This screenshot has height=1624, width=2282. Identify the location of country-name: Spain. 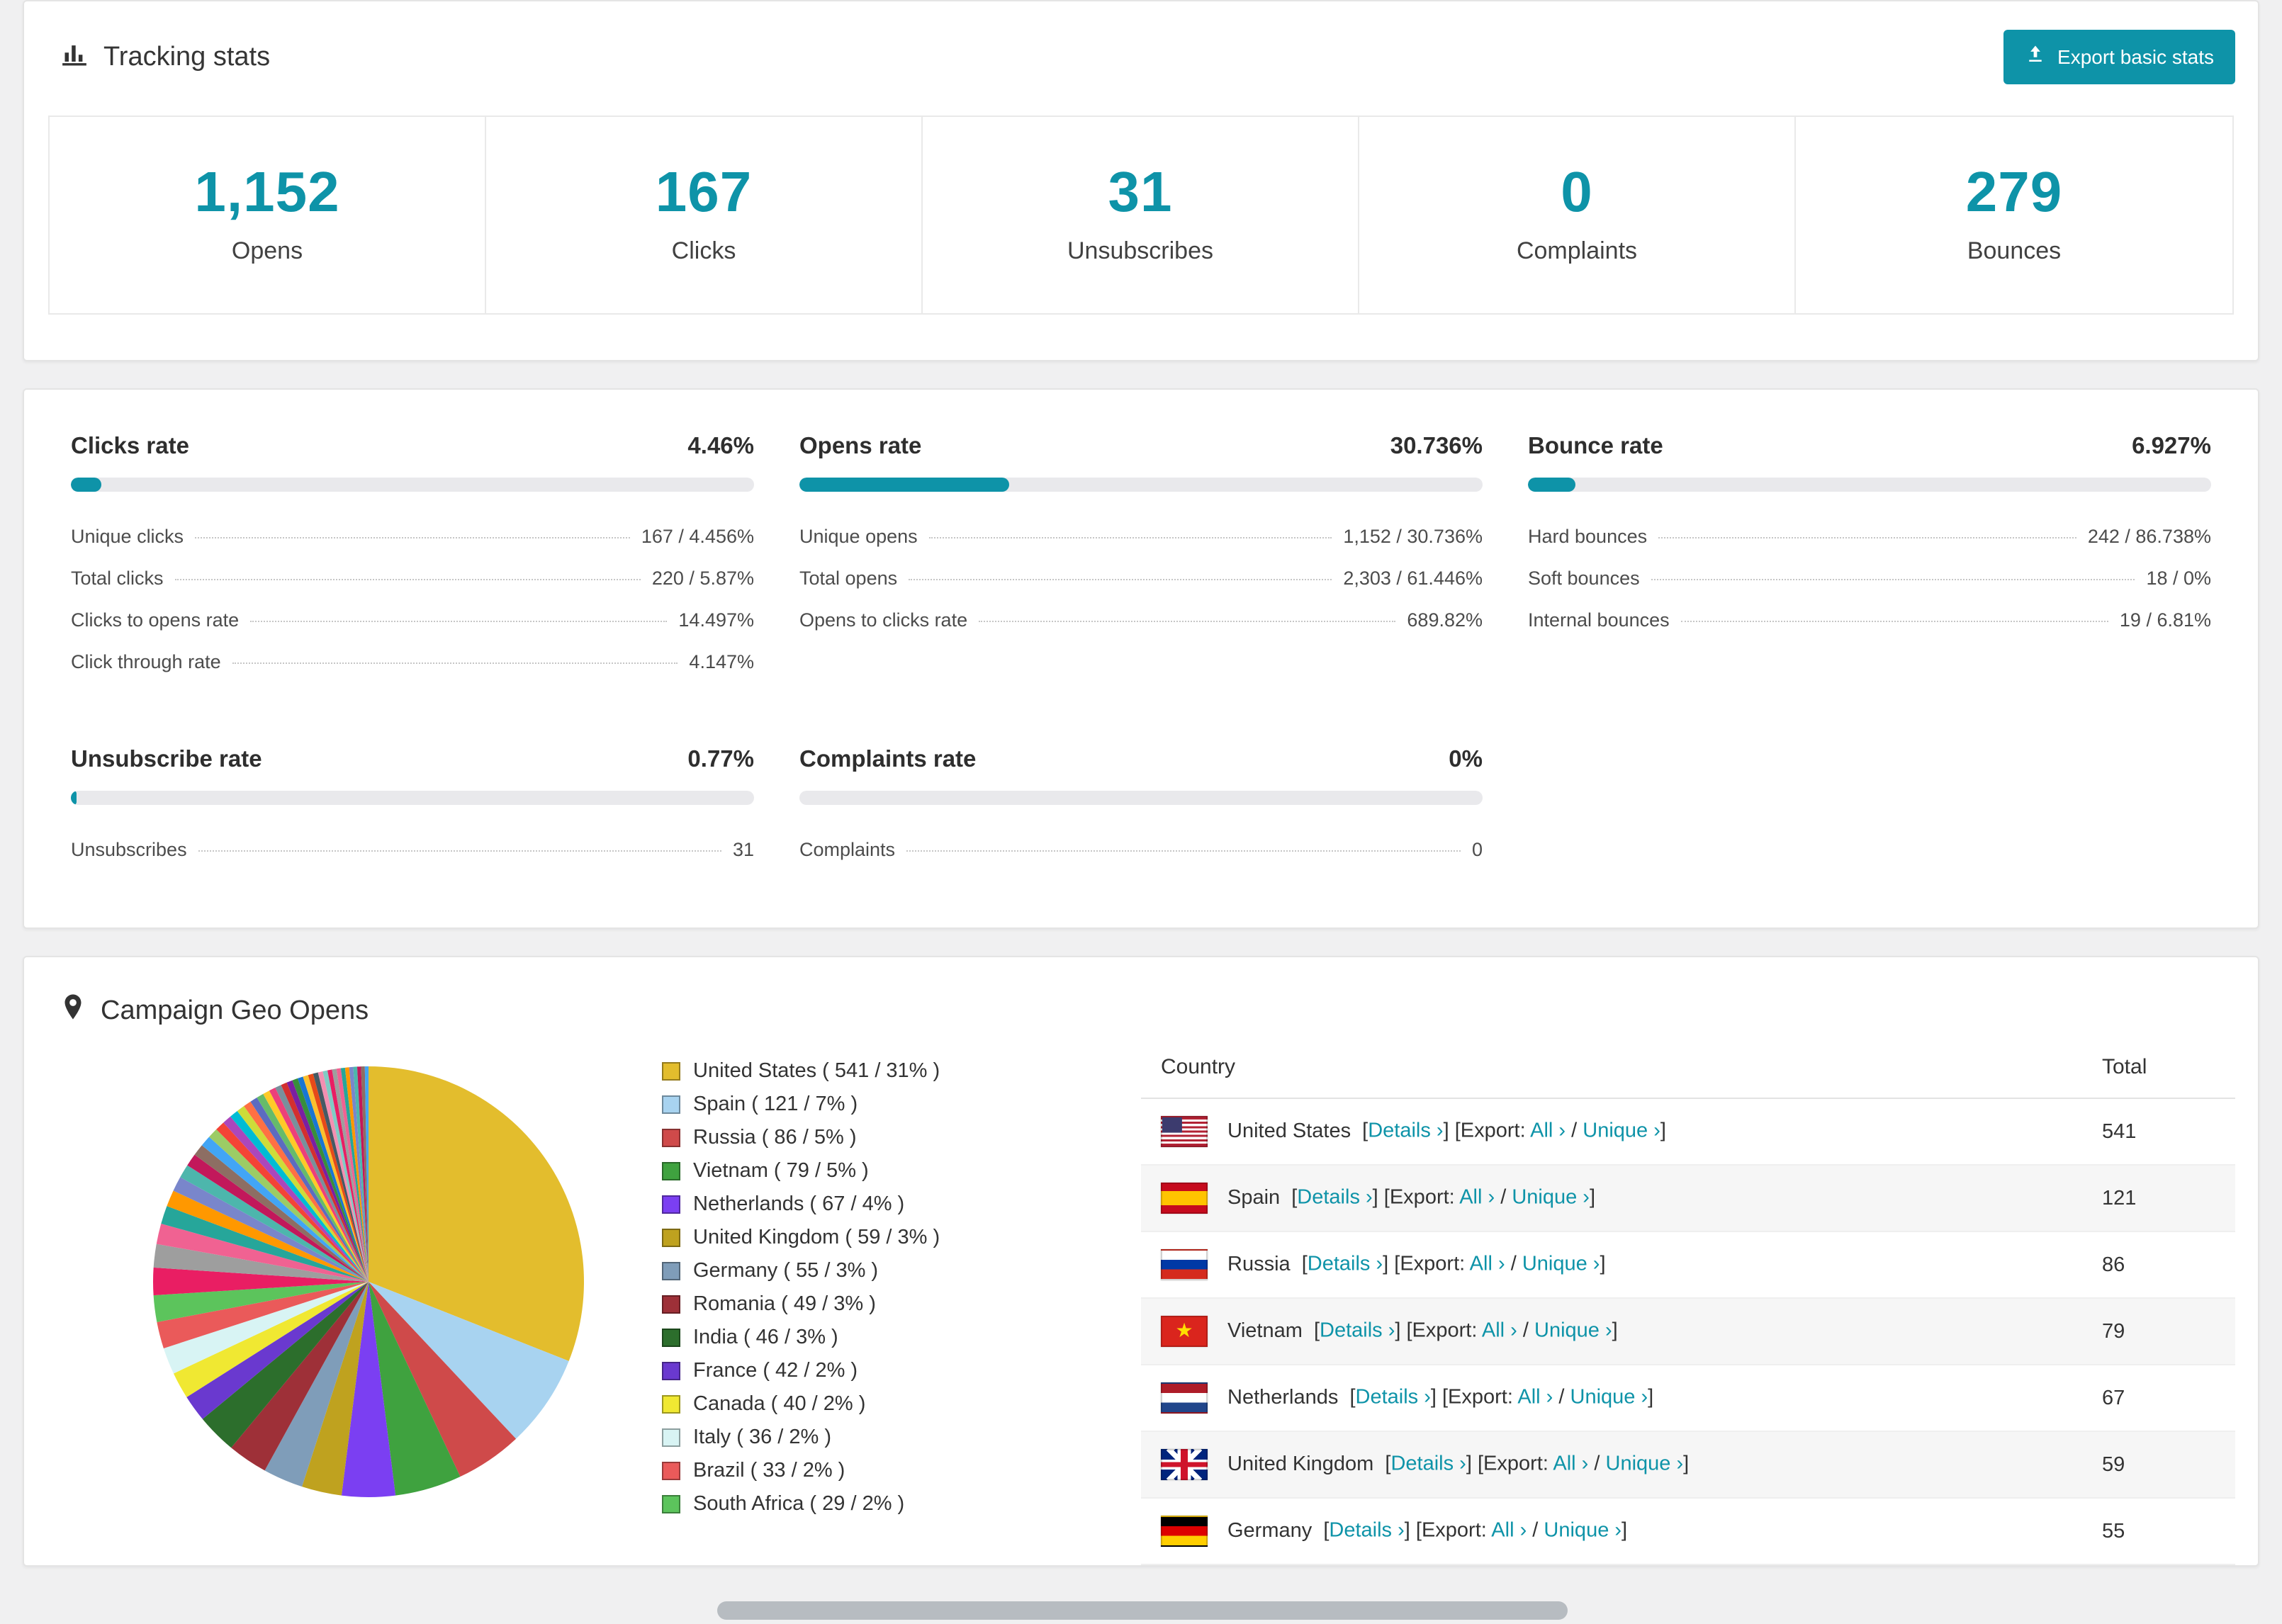
(1254, 1197).